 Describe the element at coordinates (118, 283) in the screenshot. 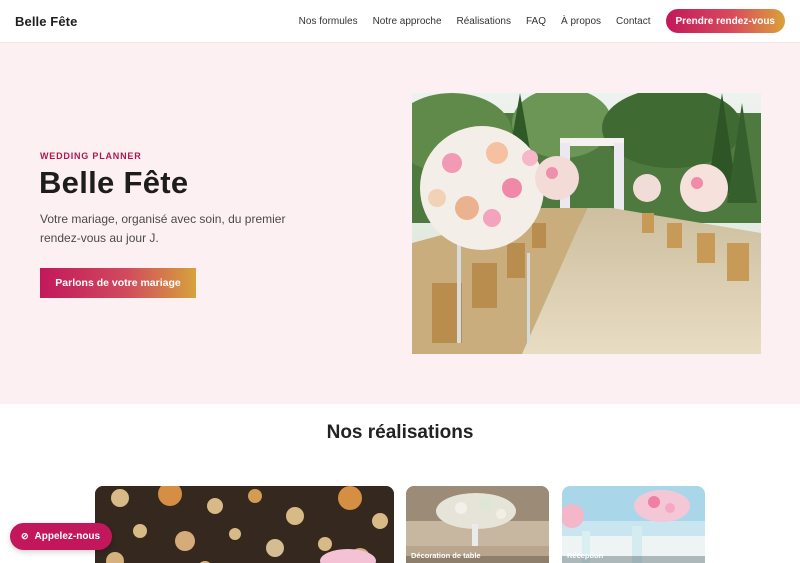

I see `contact-wedding-button: Parlons de votre mariage` at that location.